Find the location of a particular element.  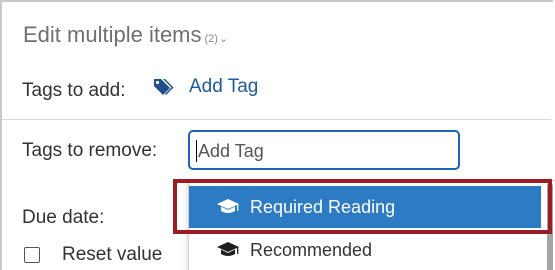

dropdown-option-label: Required Reading is located at coordinates (323, 206).